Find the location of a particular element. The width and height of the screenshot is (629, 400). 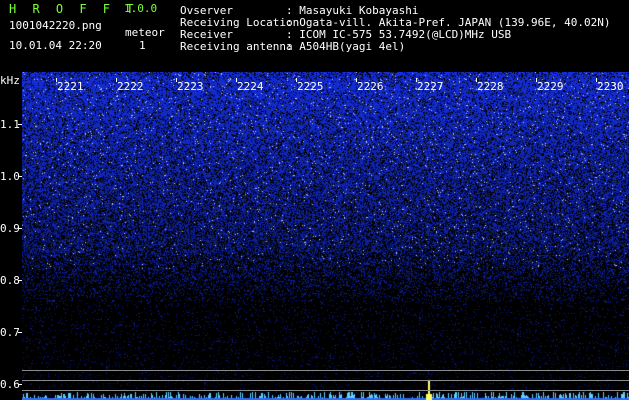

y-tick-label: 0.8 is located at coordinates (10, 281).